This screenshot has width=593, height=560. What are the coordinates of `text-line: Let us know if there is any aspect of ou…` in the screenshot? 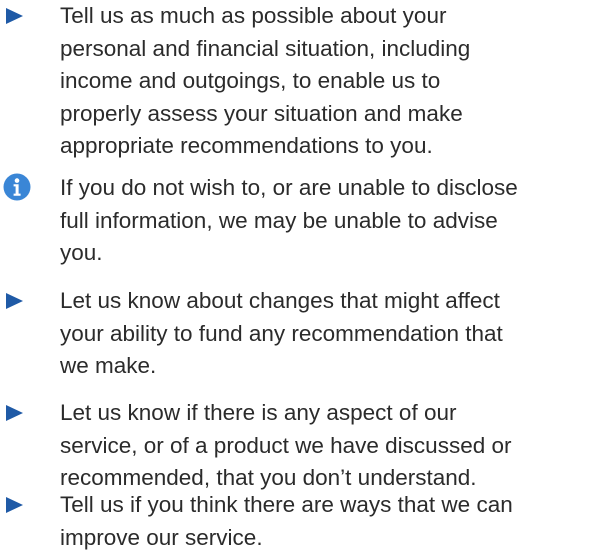 It's located at (258, 412).